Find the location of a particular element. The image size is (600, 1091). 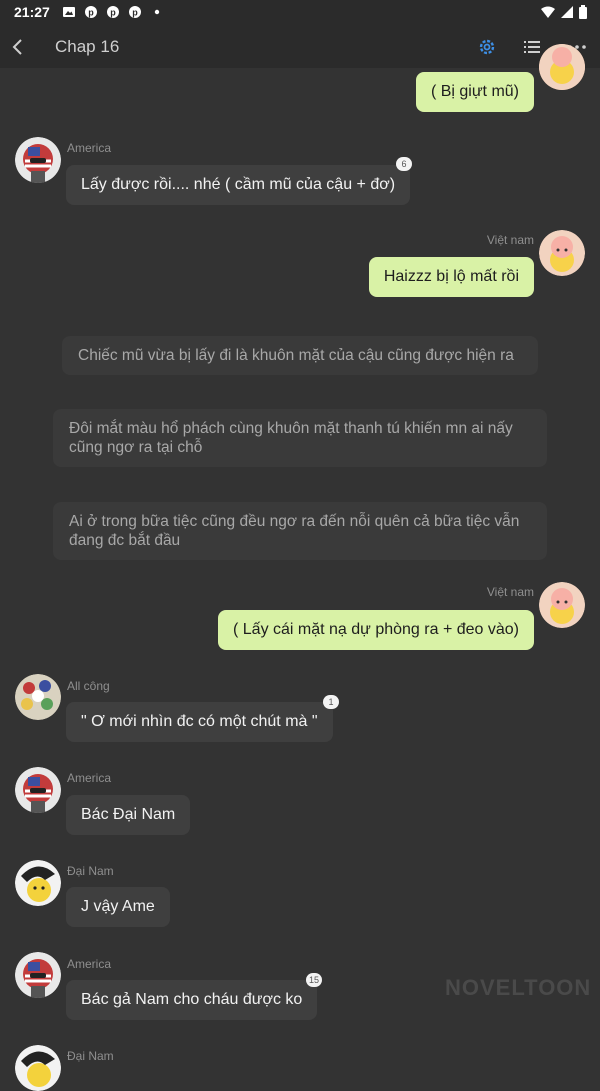

back-button is located at coordinates (18, 47).